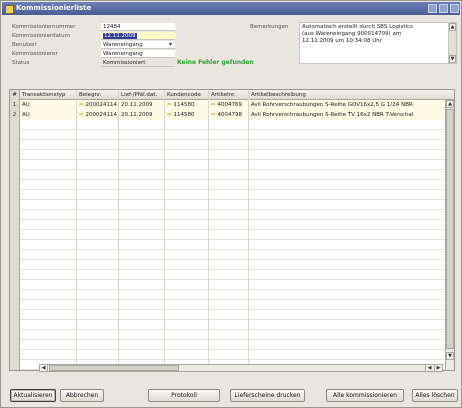 The height and width of the screenshot is (408, 462). I want to click on cell-delivery-date: 20.11.2009, so click(142, 105).